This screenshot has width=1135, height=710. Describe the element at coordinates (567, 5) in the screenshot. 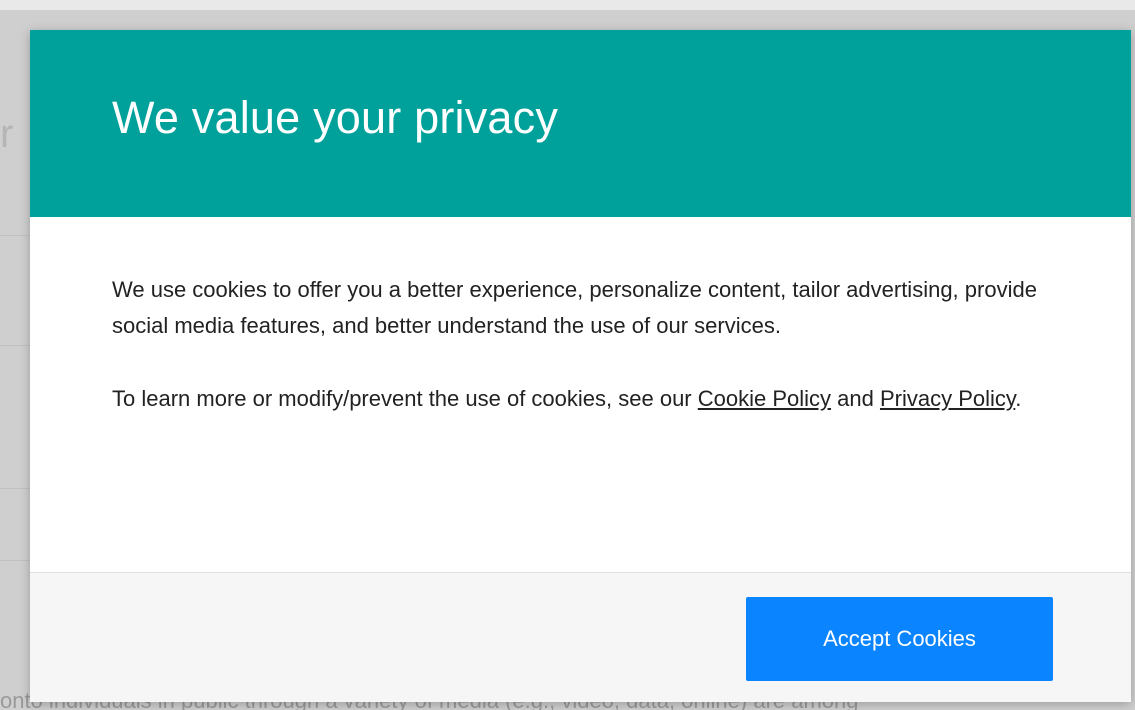

I see `background-top-strip` at that location.